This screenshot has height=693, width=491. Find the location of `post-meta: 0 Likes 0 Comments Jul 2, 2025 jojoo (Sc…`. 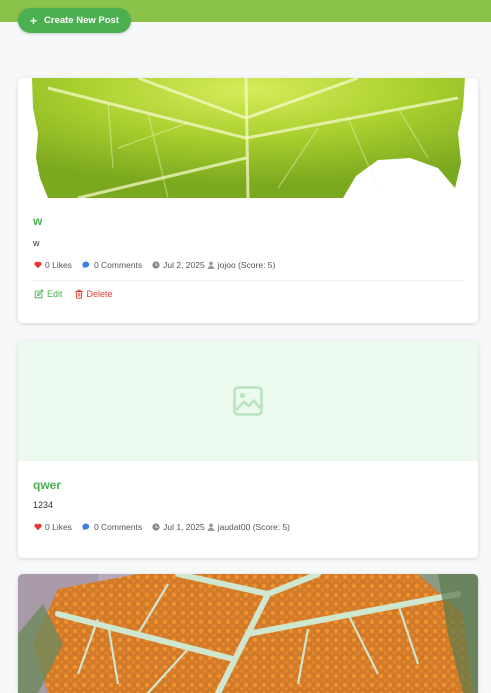

post-meta: 0 Likes 0 Comments Jul 2, 2025 jojoo (Sc… is located at coordinates (256, 265).